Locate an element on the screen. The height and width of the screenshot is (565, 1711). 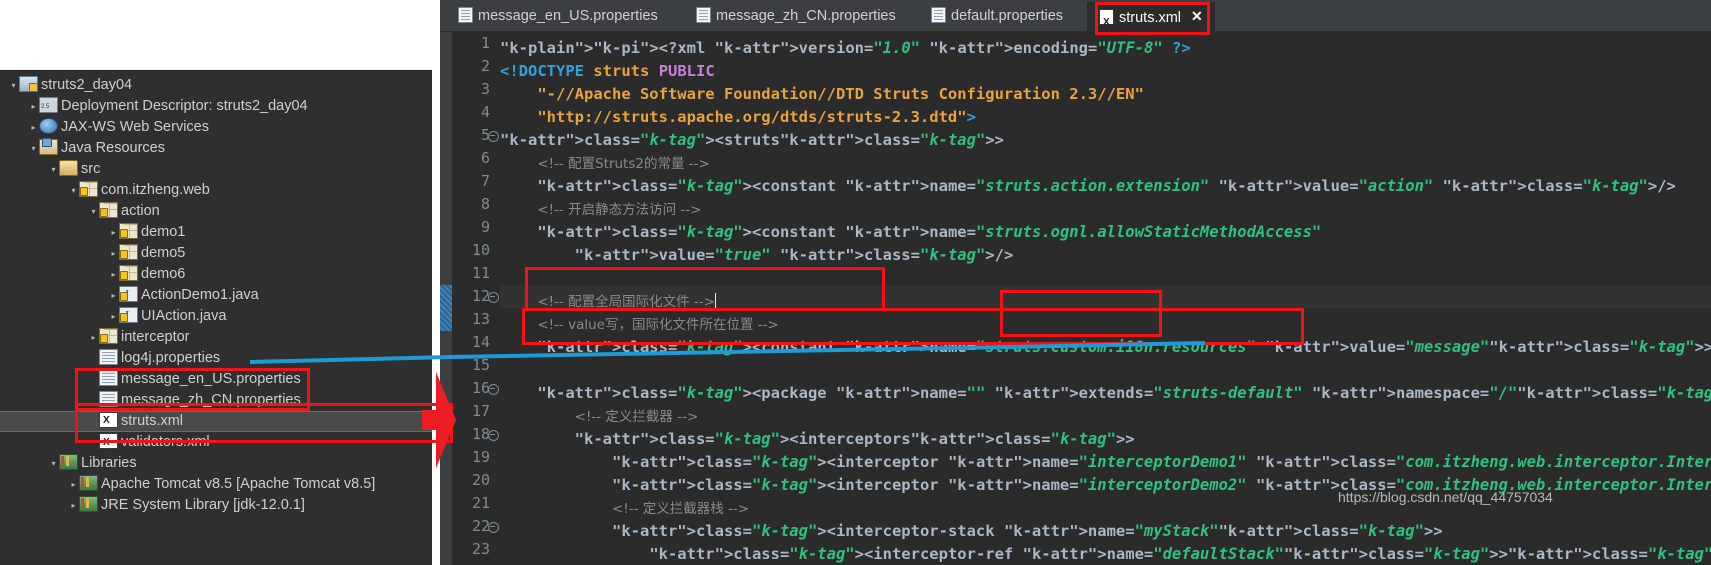
code-line: <!-- 配置全局国际化文件 --> is located at coordinates (626, 301).